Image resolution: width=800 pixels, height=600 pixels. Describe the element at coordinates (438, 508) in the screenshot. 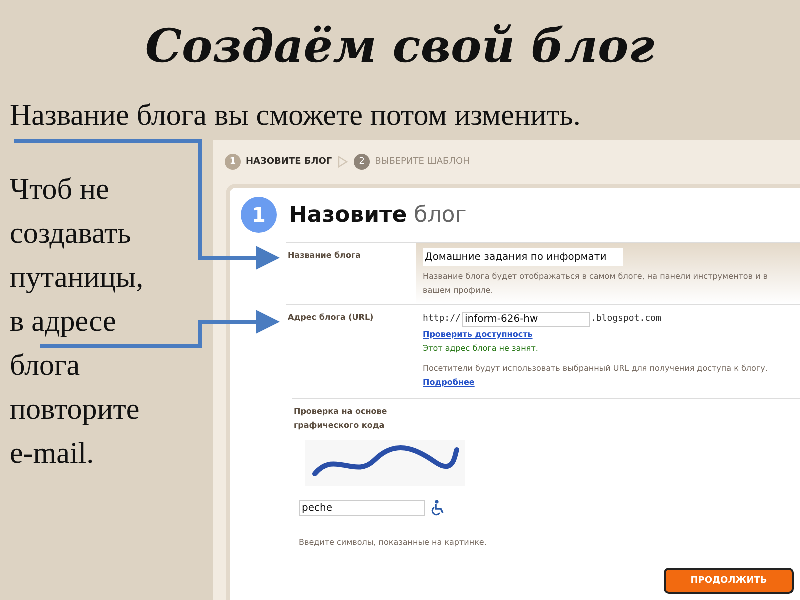

I see `wheelchair-icon` at that location.